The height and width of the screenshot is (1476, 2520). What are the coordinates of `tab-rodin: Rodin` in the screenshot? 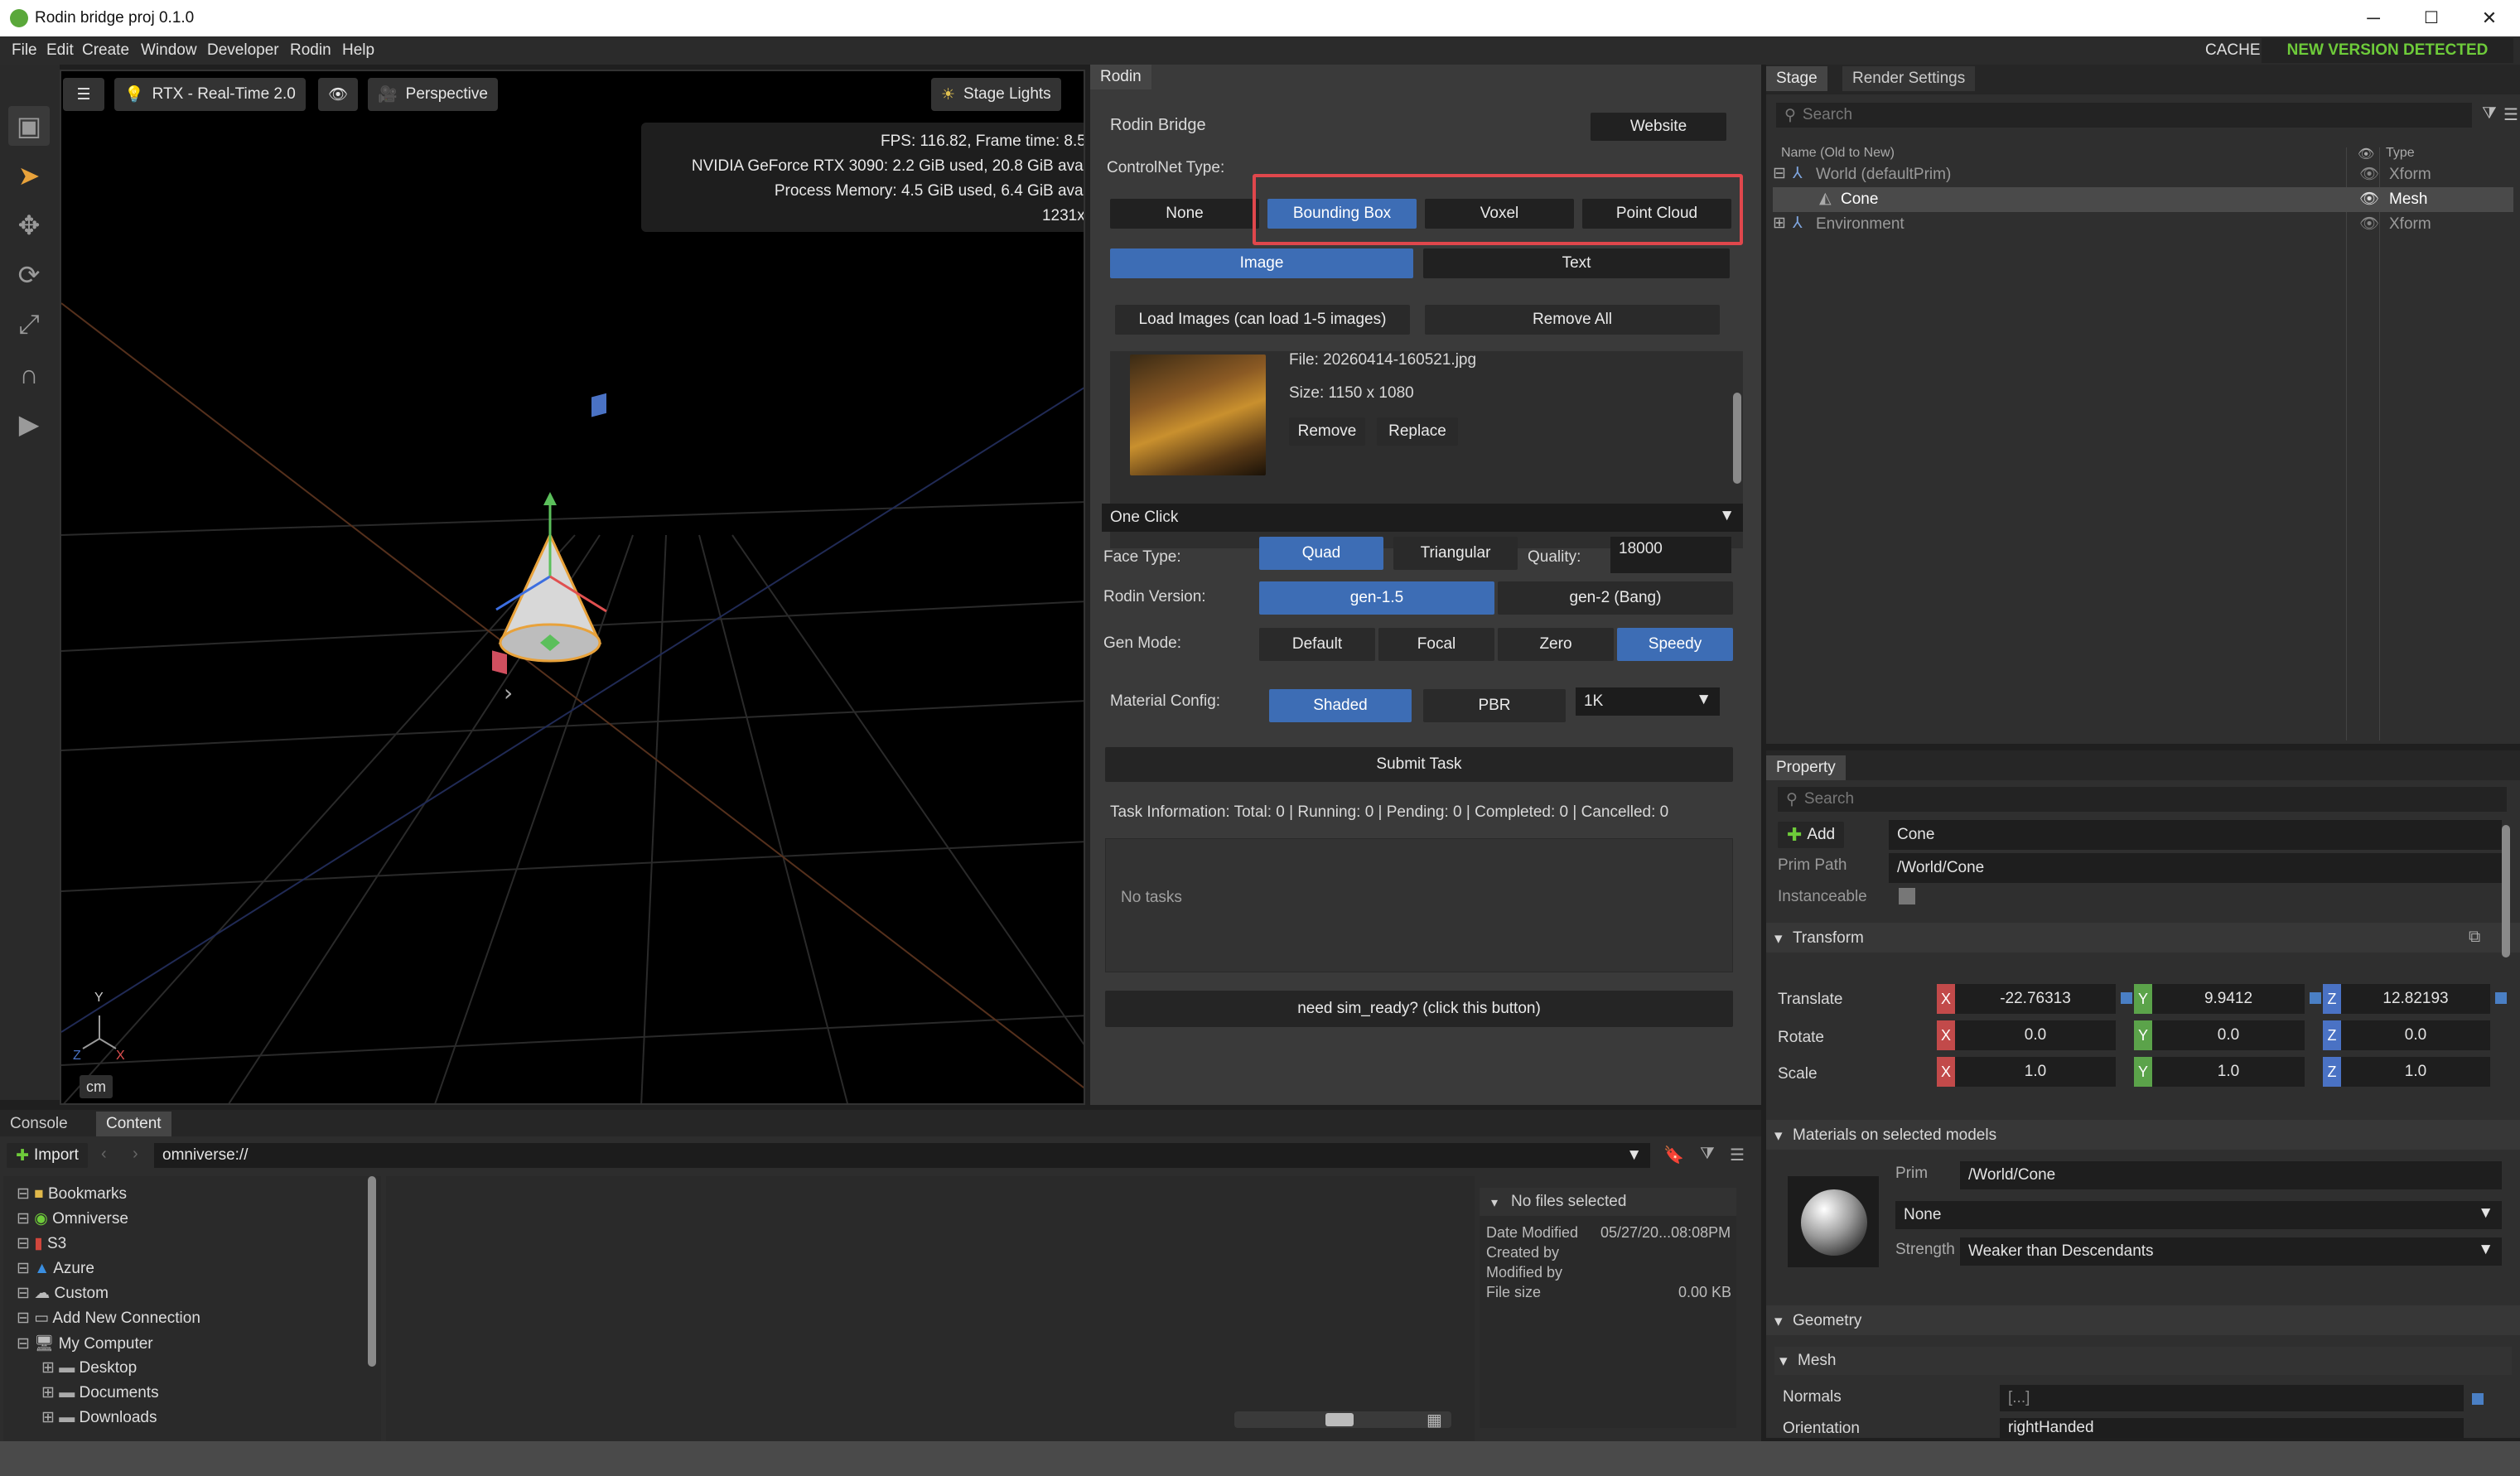 It's located at (1120, 77).